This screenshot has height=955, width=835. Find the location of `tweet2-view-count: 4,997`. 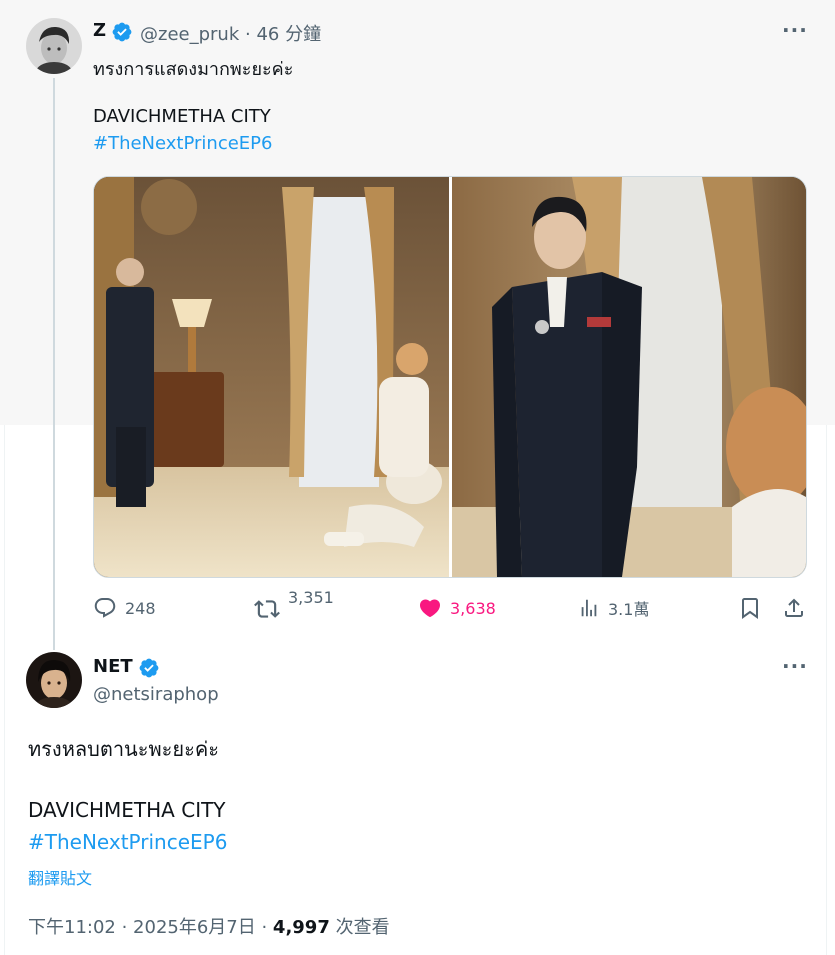

tweet2-view-count: 4,997 is located at coordinates (301, 927).